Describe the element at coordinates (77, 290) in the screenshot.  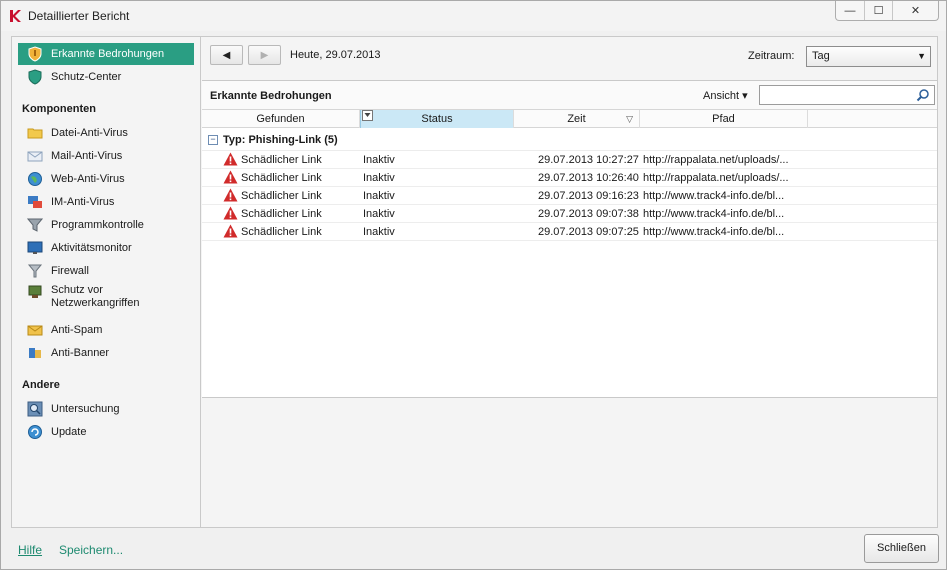
I see `sidebar-item-label-line1: Schutz vor` at that location.